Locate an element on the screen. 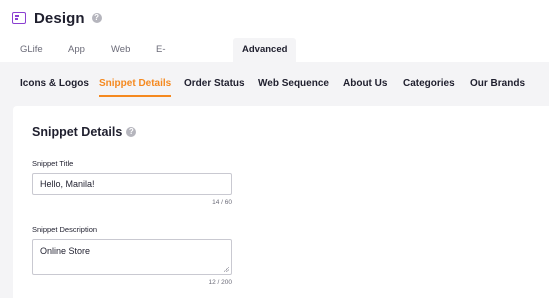  page-title: Design is located at coordinates (59, 18).